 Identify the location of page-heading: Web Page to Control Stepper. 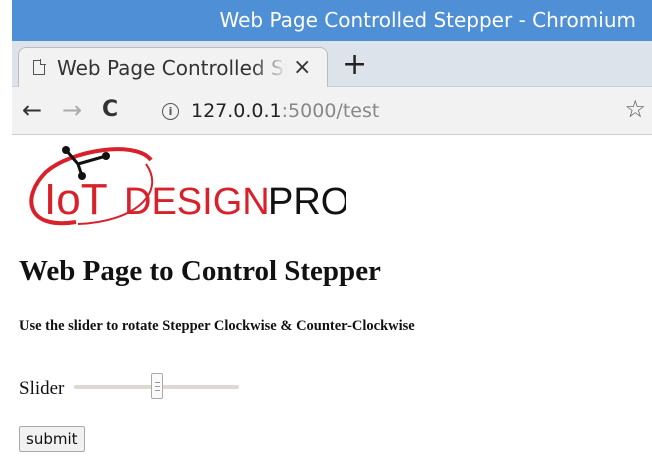
(200, 271).